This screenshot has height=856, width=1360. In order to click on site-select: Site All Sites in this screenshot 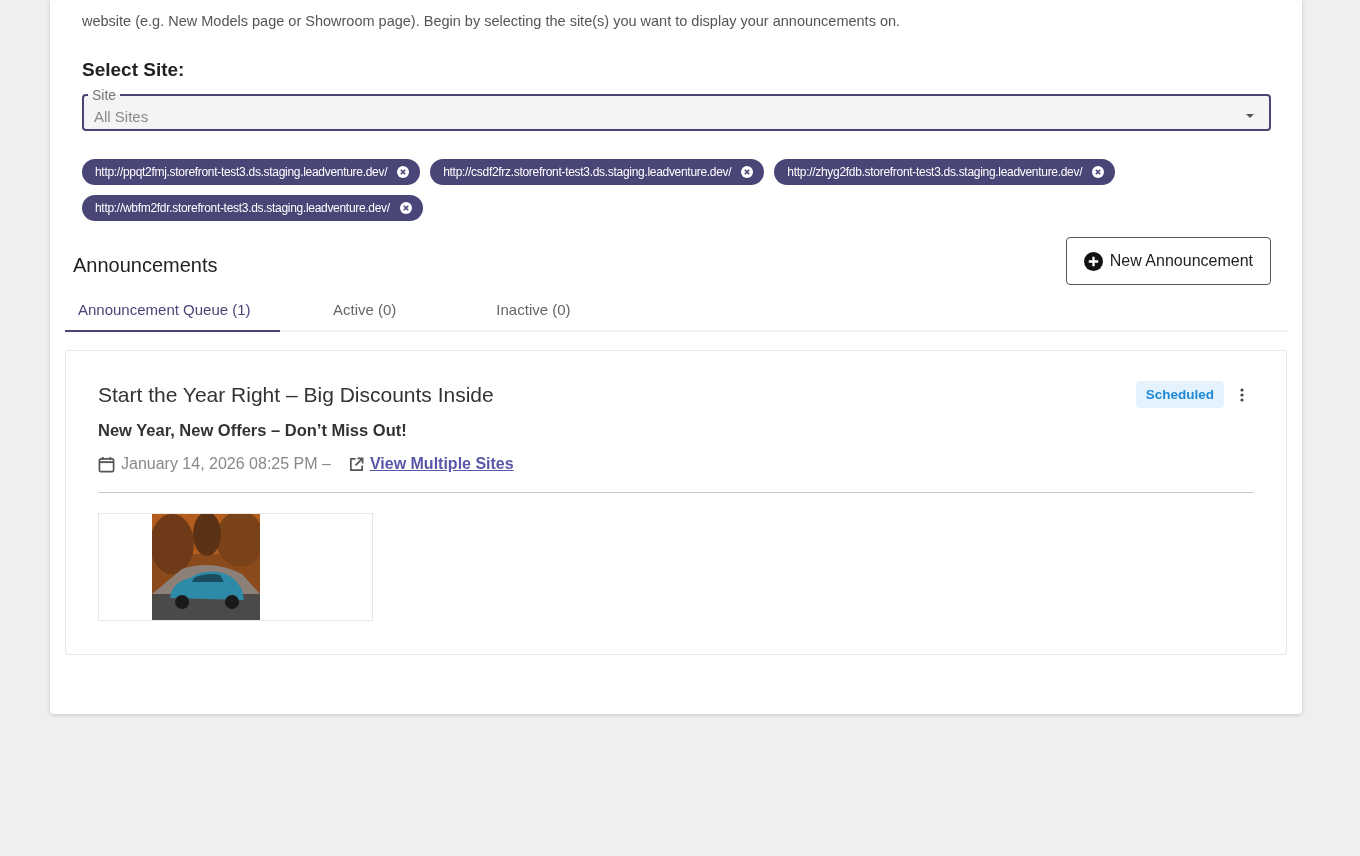, I will do `click(676, 109)`.